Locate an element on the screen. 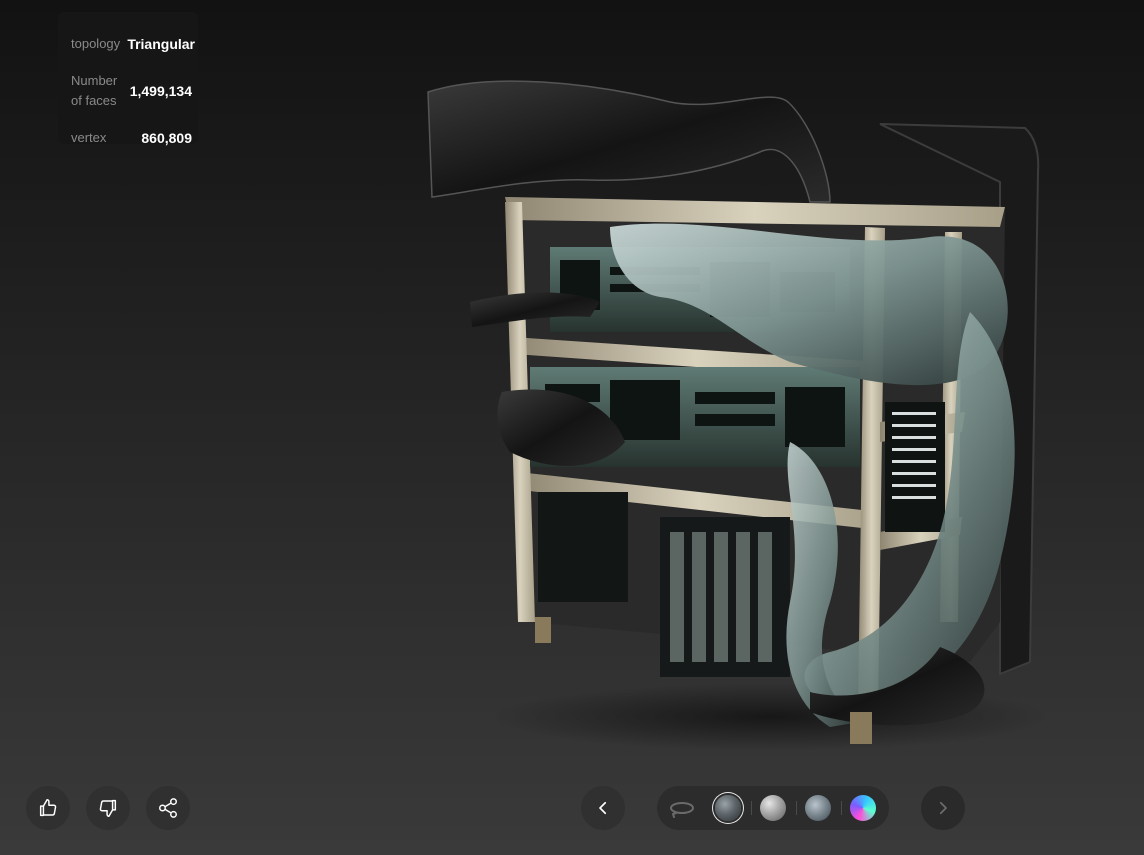  like-button is located at coordinates (48, 808).